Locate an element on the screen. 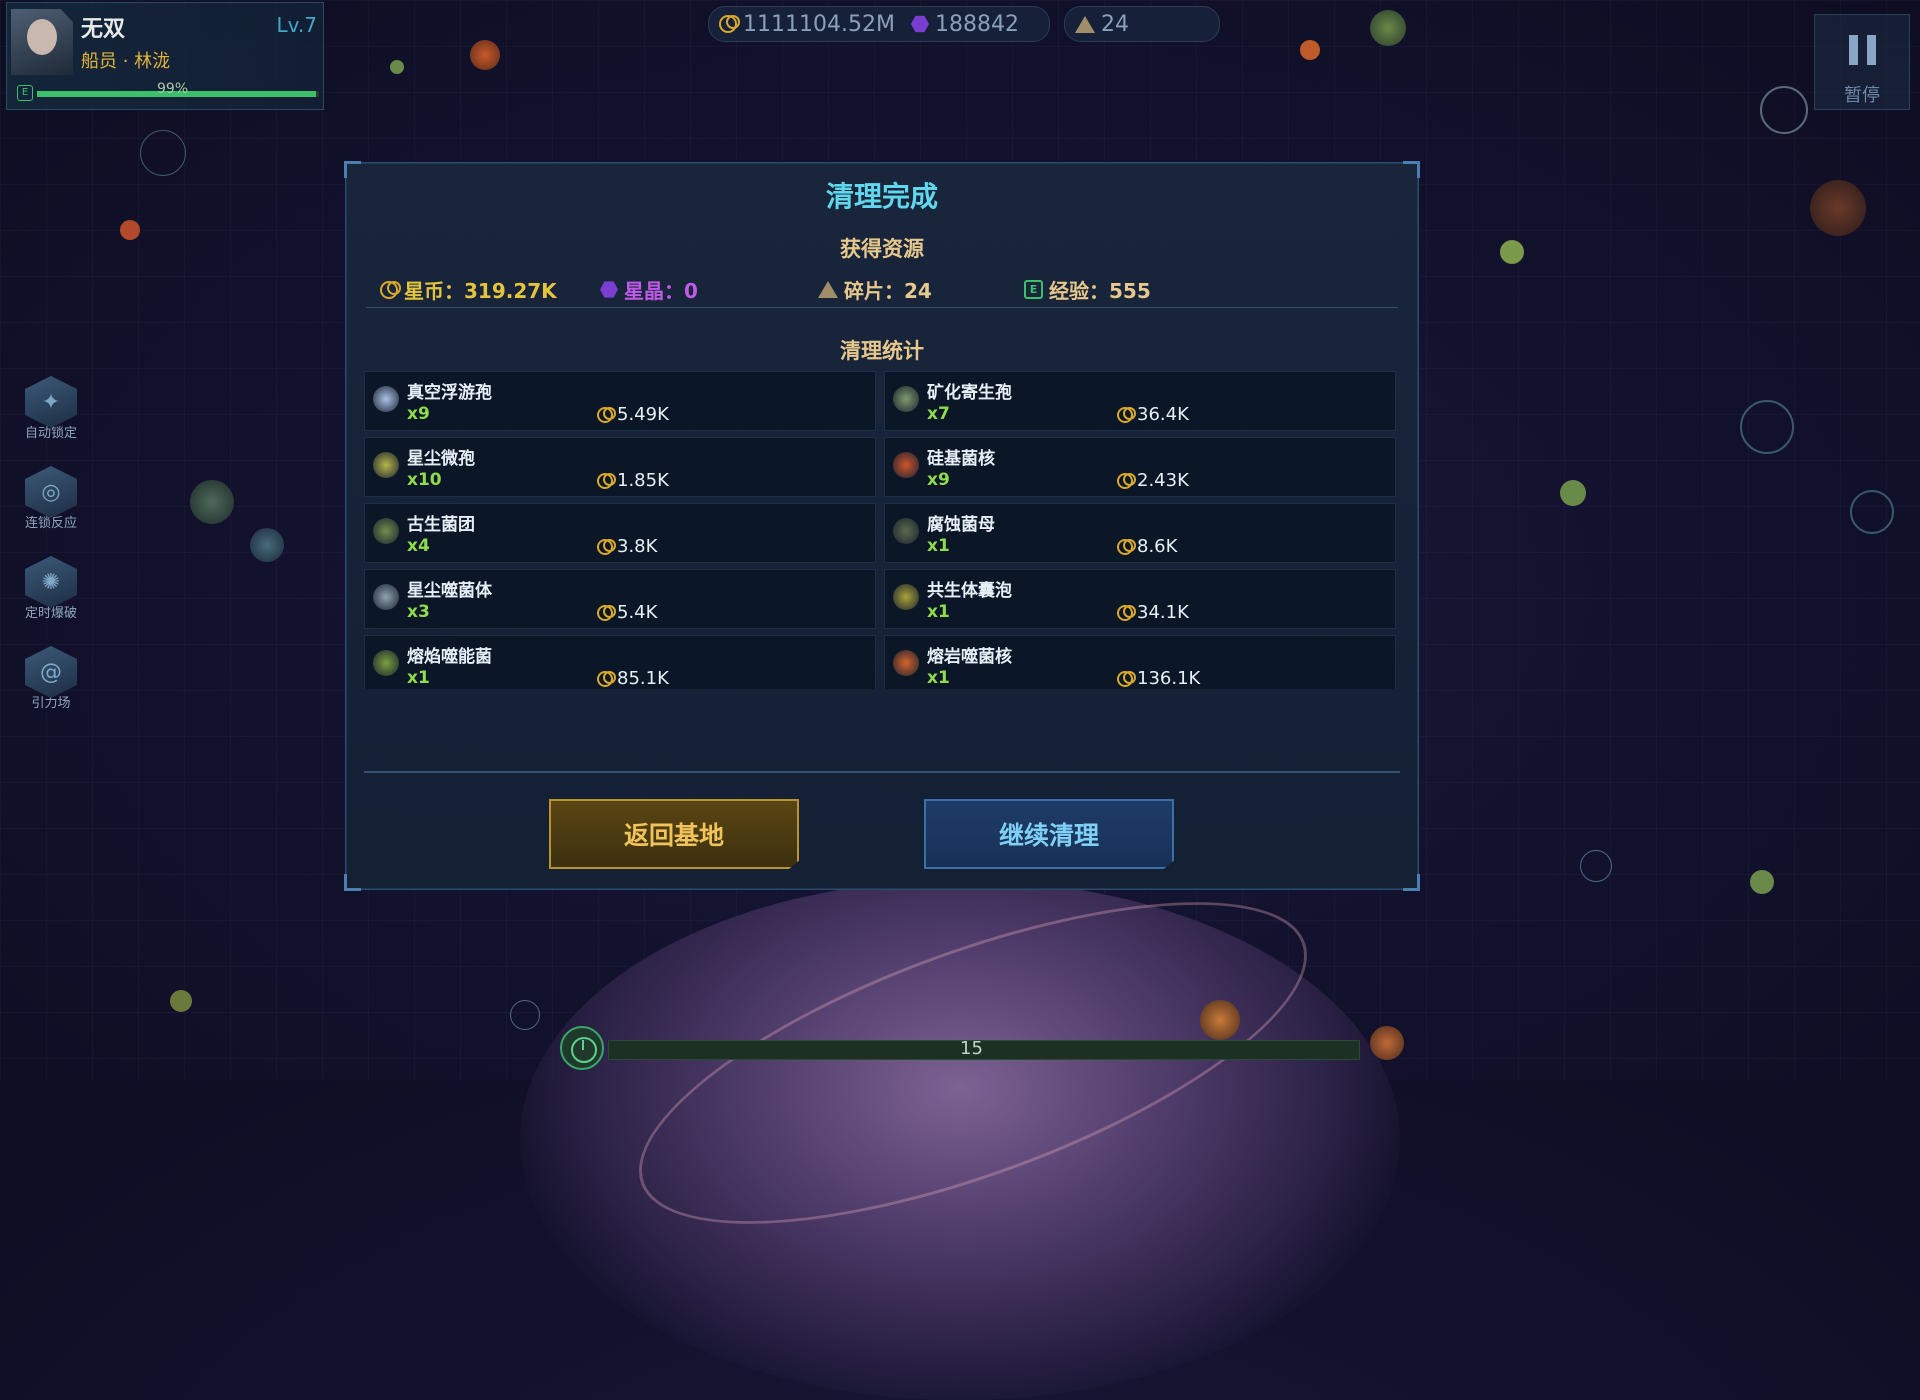 The height and width of the screenshot is (1400, 1920). stat-name: 真空浮游孢 is located at coordinates (449, 393).